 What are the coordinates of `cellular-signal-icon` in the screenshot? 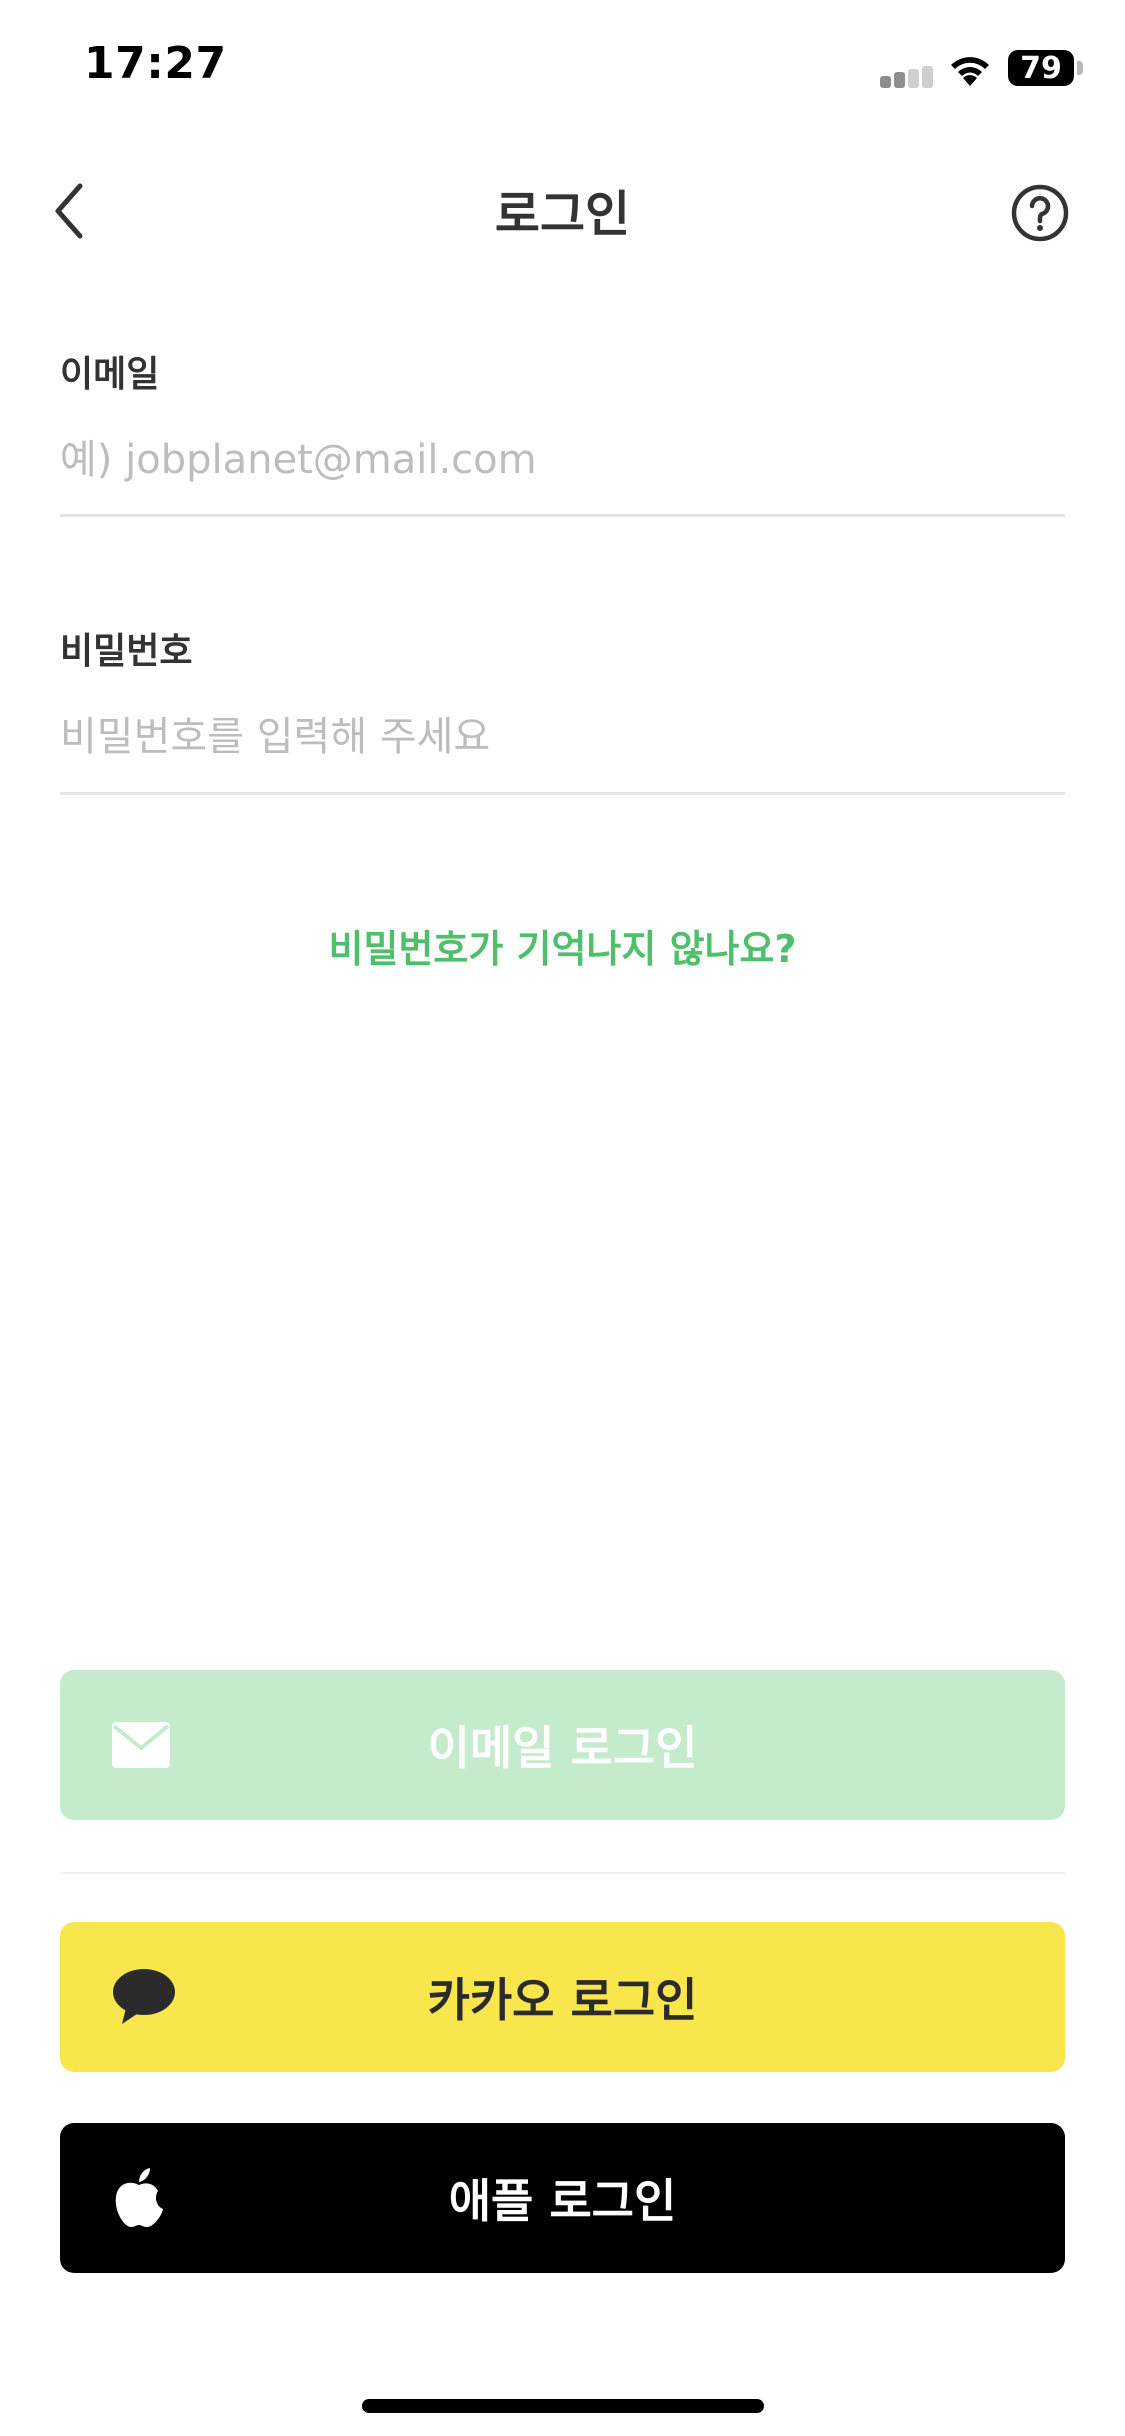 It's located at (908, 77).